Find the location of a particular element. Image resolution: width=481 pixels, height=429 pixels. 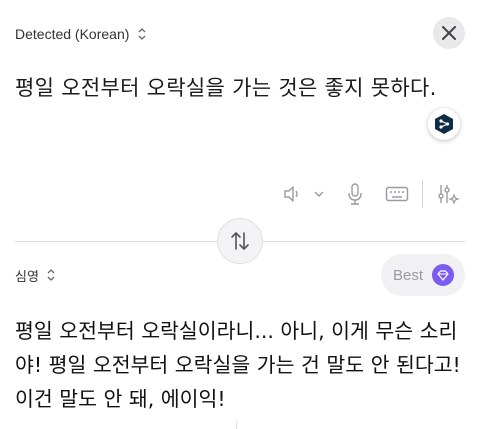

speaker-button is located at coordinates (305, 194).